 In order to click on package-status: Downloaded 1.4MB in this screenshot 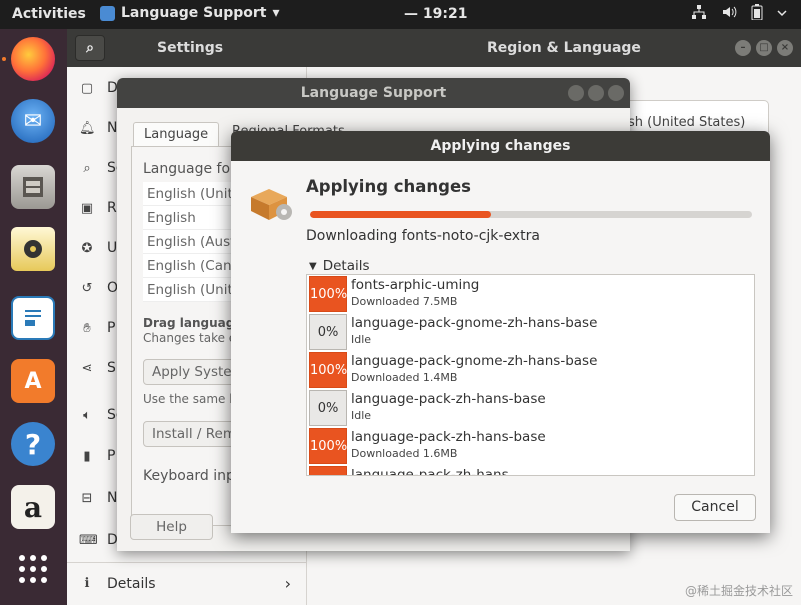, I will do `click(404, 377)`.